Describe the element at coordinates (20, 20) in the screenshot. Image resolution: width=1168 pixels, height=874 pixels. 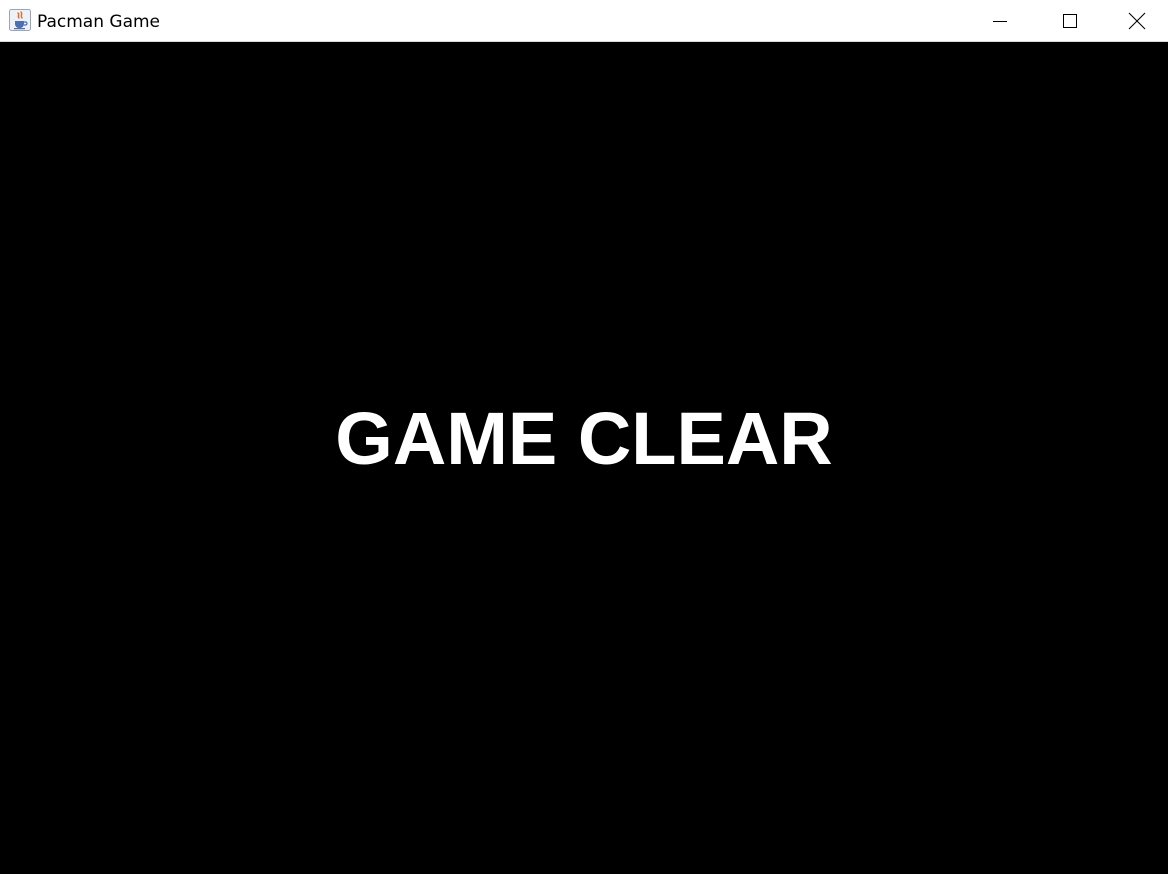
I see `java-coffee-cup-icon` at that location.